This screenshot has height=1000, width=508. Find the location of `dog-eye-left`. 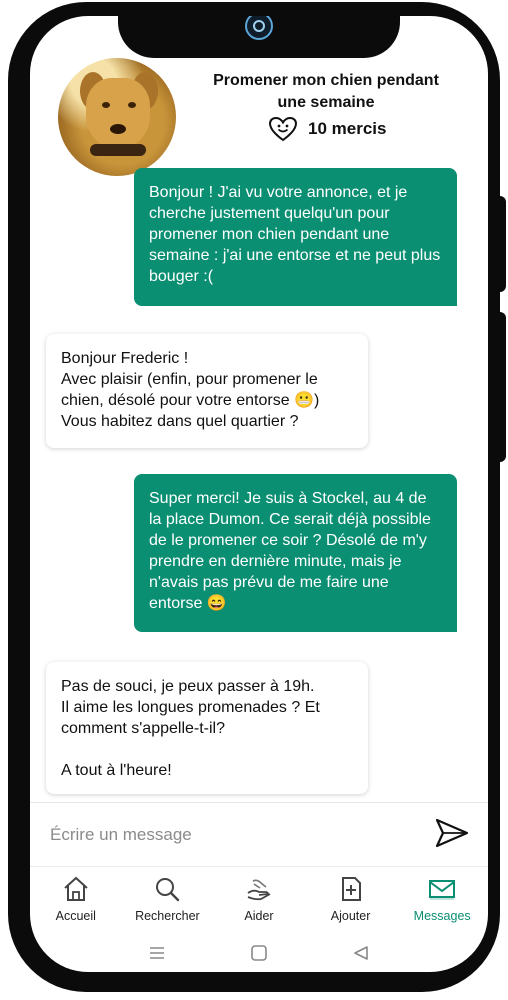

dog-eye-left is located at coordinates (106, 105).